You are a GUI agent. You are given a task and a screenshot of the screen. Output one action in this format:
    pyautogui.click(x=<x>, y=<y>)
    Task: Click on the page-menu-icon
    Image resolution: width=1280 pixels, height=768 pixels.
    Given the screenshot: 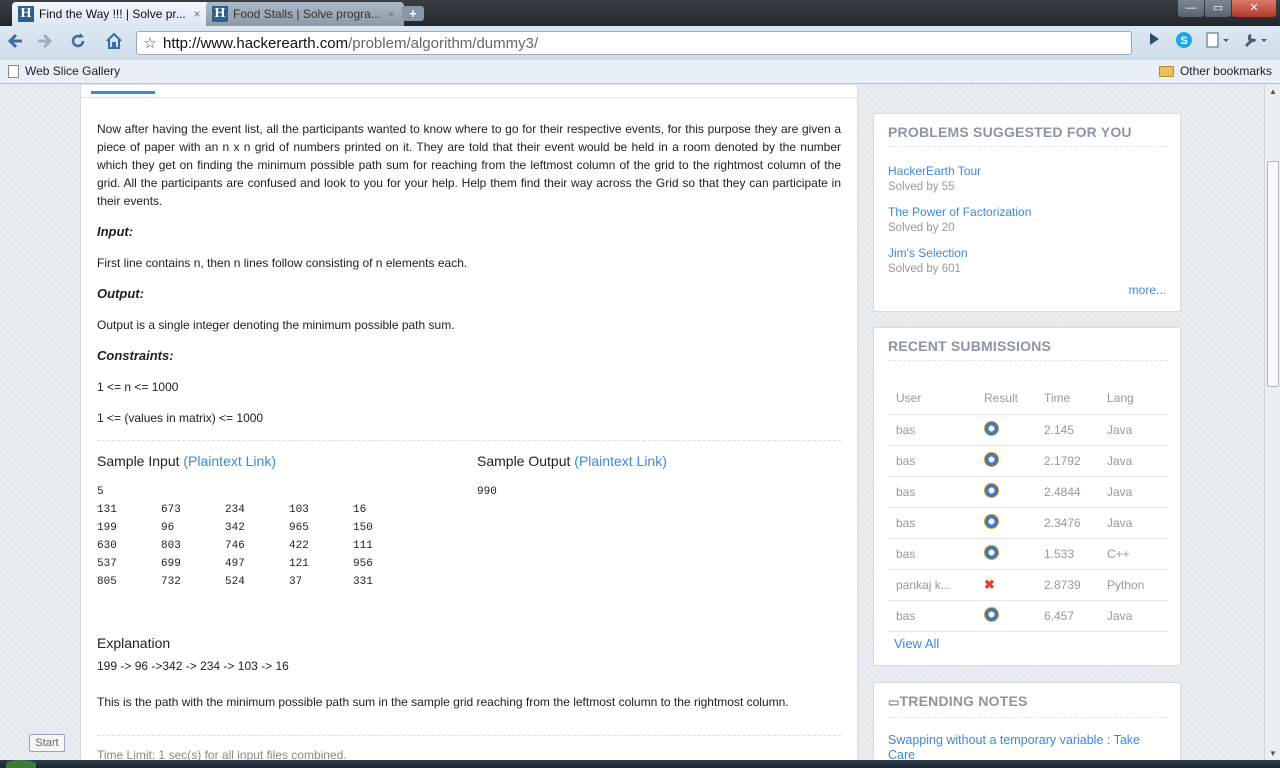 What is the action you would take?
    pyautogui.click(x=1218, y=43)
    